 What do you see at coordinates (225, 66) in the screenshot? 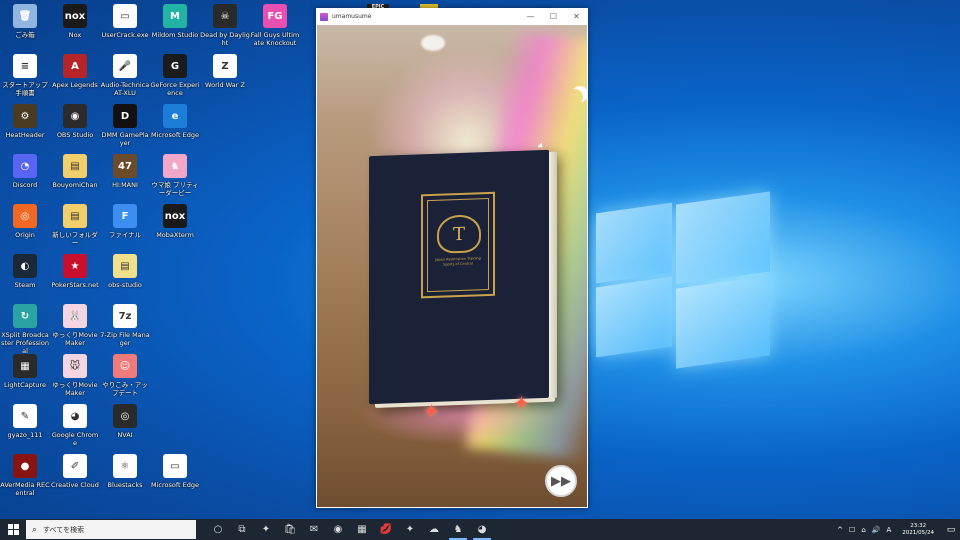
I see `app-icon: Z` at bounding box center [225, 66].